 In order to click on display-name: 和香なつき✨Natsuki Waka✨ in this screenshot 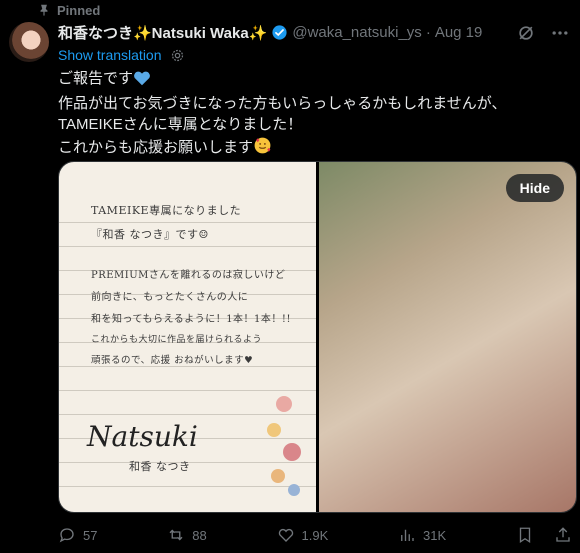, I will do `click(162, 32)`.